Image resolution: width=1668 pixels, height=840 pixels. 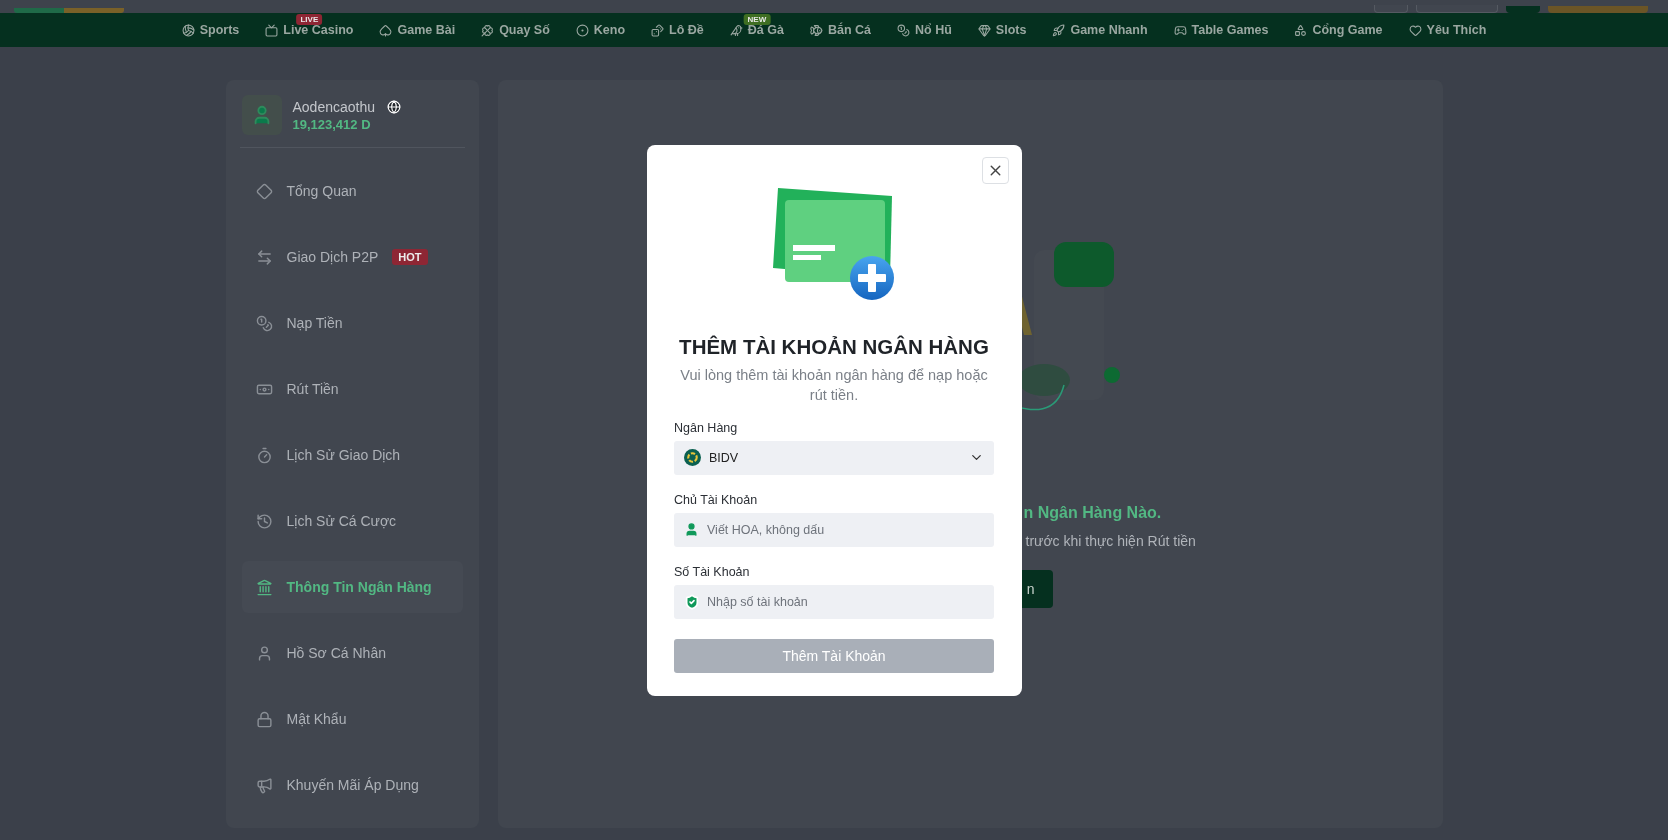 I want to click on nav-link: Game Bài, so click(x=417, y=30).